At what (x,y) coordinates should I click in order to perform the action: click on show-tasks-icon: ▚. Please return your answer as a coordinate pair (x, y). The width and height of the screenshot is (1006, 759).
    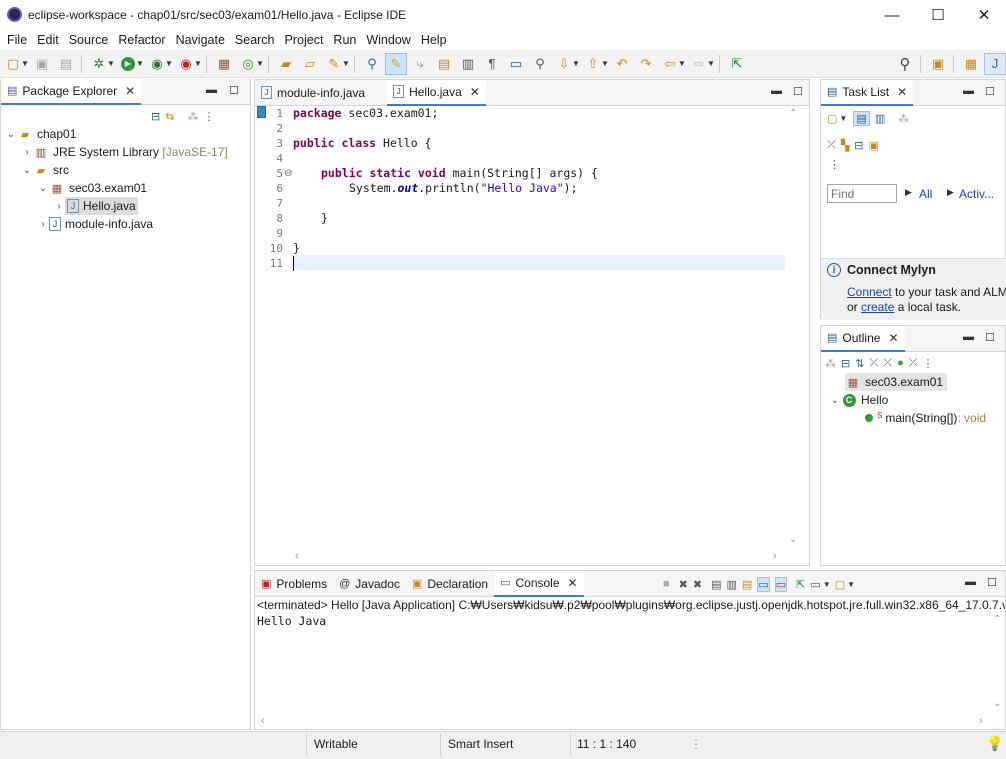
    Looking at the image, I should click on (845, 145).